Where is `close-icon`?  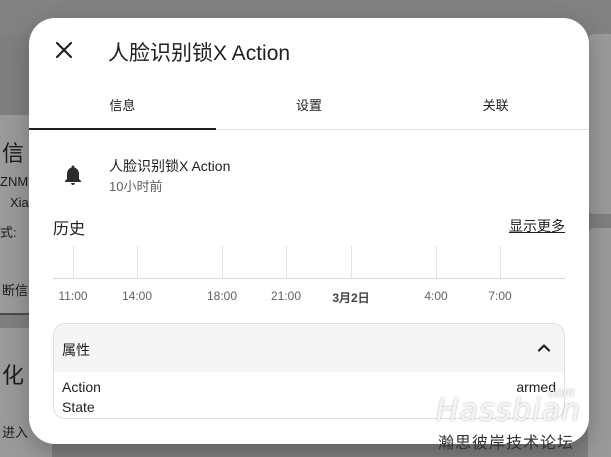 close-icon is located at coordinates (64, 50).